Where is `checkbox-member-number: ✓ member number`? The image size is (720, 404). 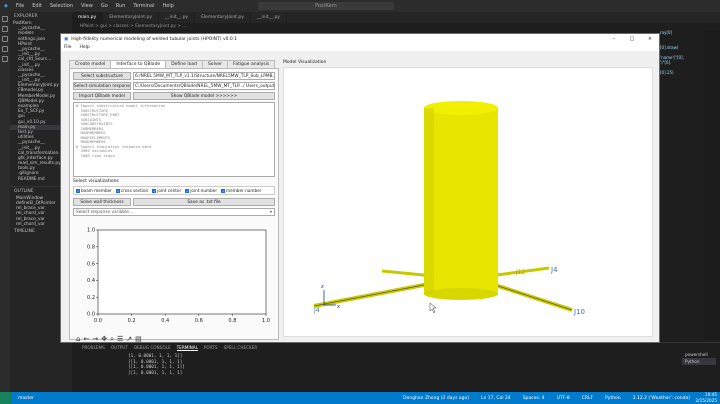
checkbox-member-number: ✓ member number is located at coordinates (241, 190).